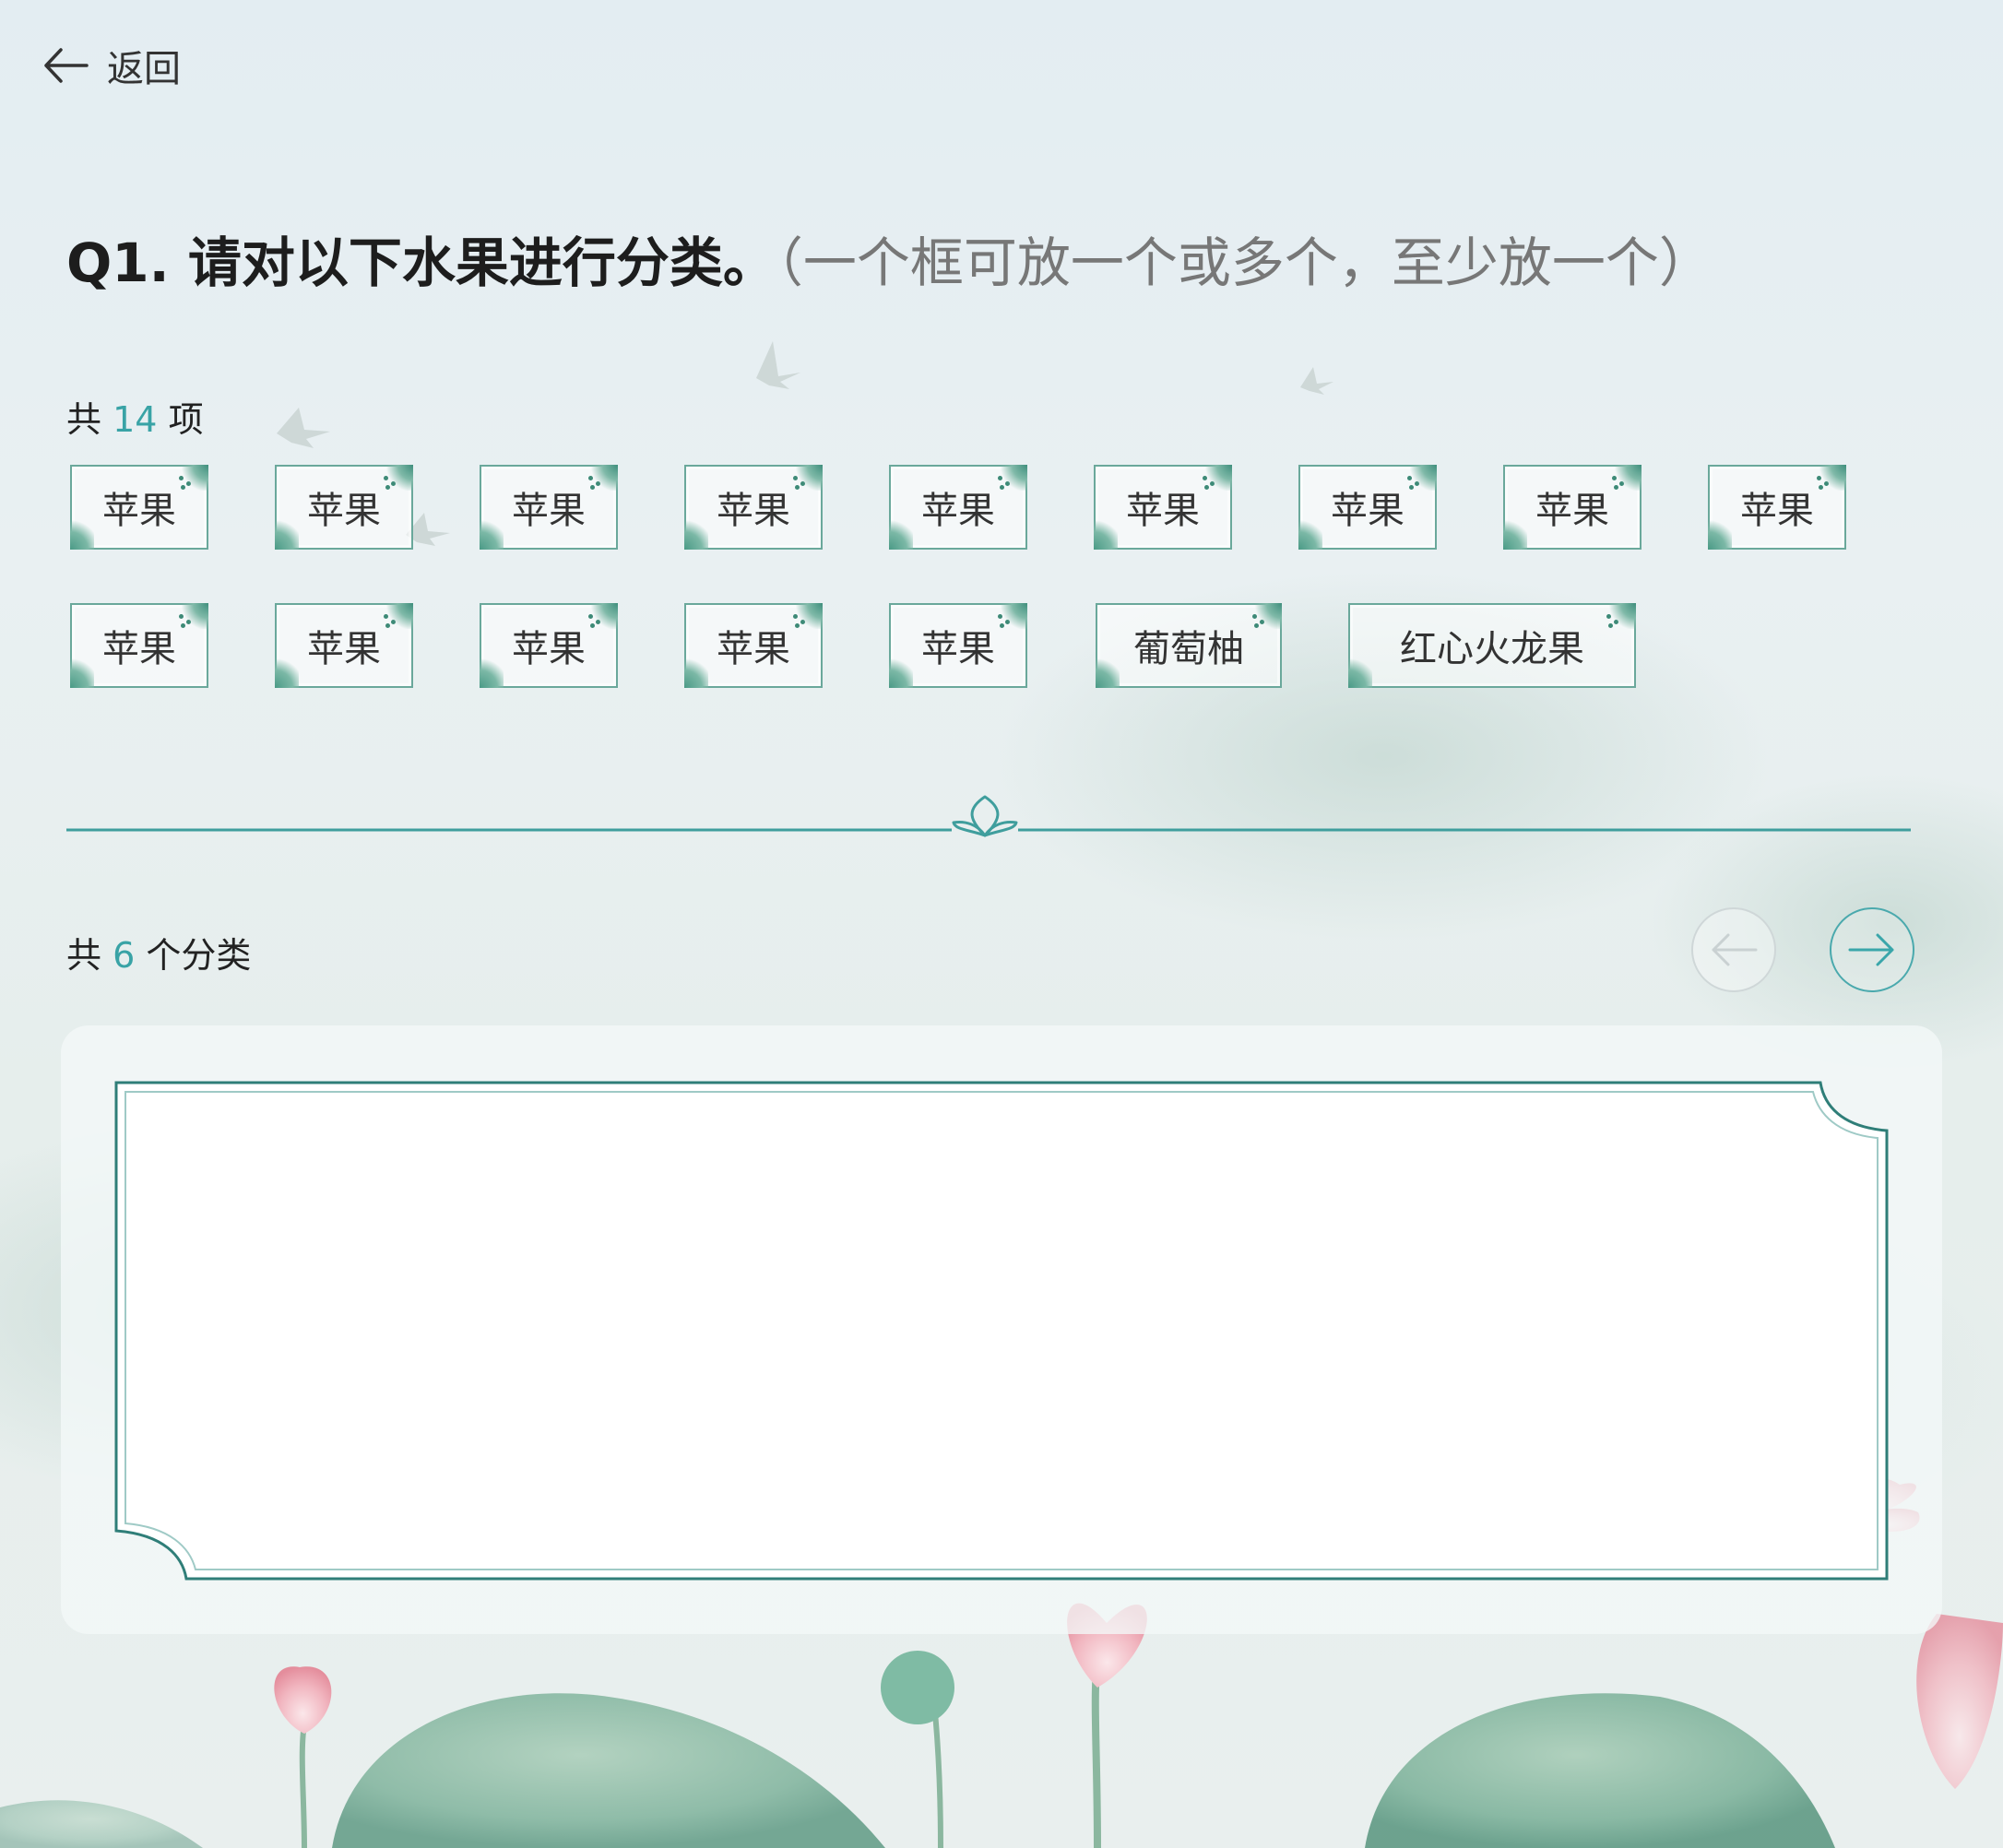 The height and width of the screenshot is (1848, 2003). I want to click on lotus-ornament-icon, so click(985, 816).